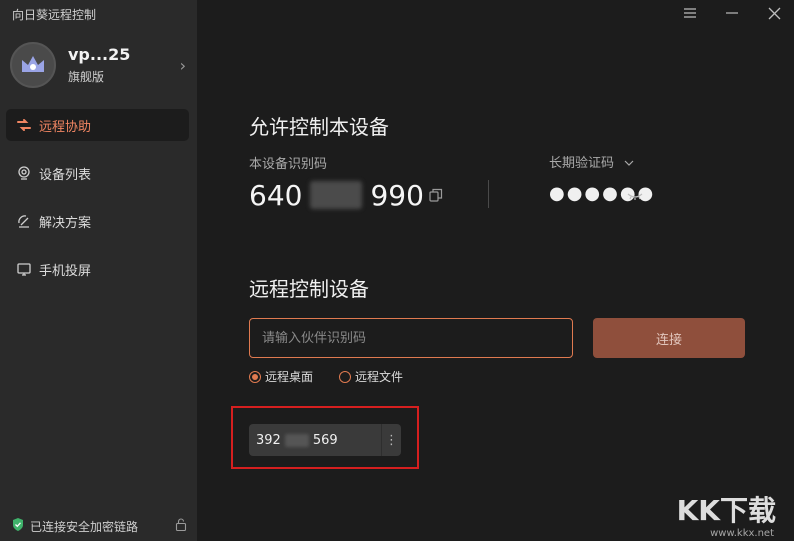 The height and width of the screenshot is (541, 794). I want to click on lock-icon, so click(181, 526).